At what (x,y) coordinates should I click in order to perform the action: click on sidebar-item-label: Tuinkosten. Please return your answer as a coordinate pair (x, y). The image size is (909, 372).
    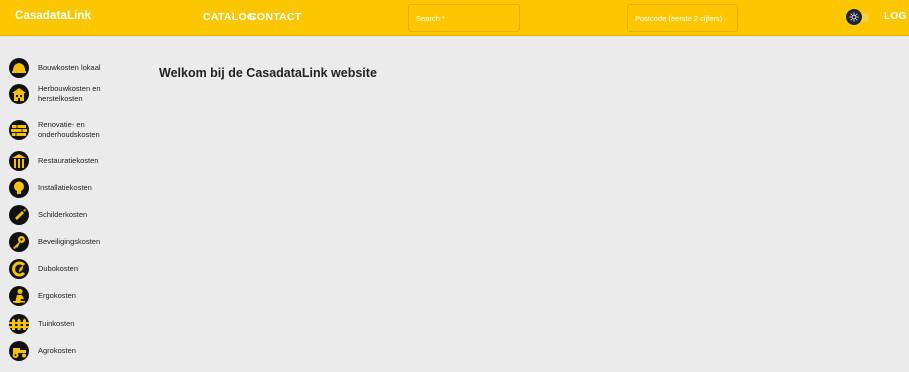
    Looking at the image, I should click on (56, 323).